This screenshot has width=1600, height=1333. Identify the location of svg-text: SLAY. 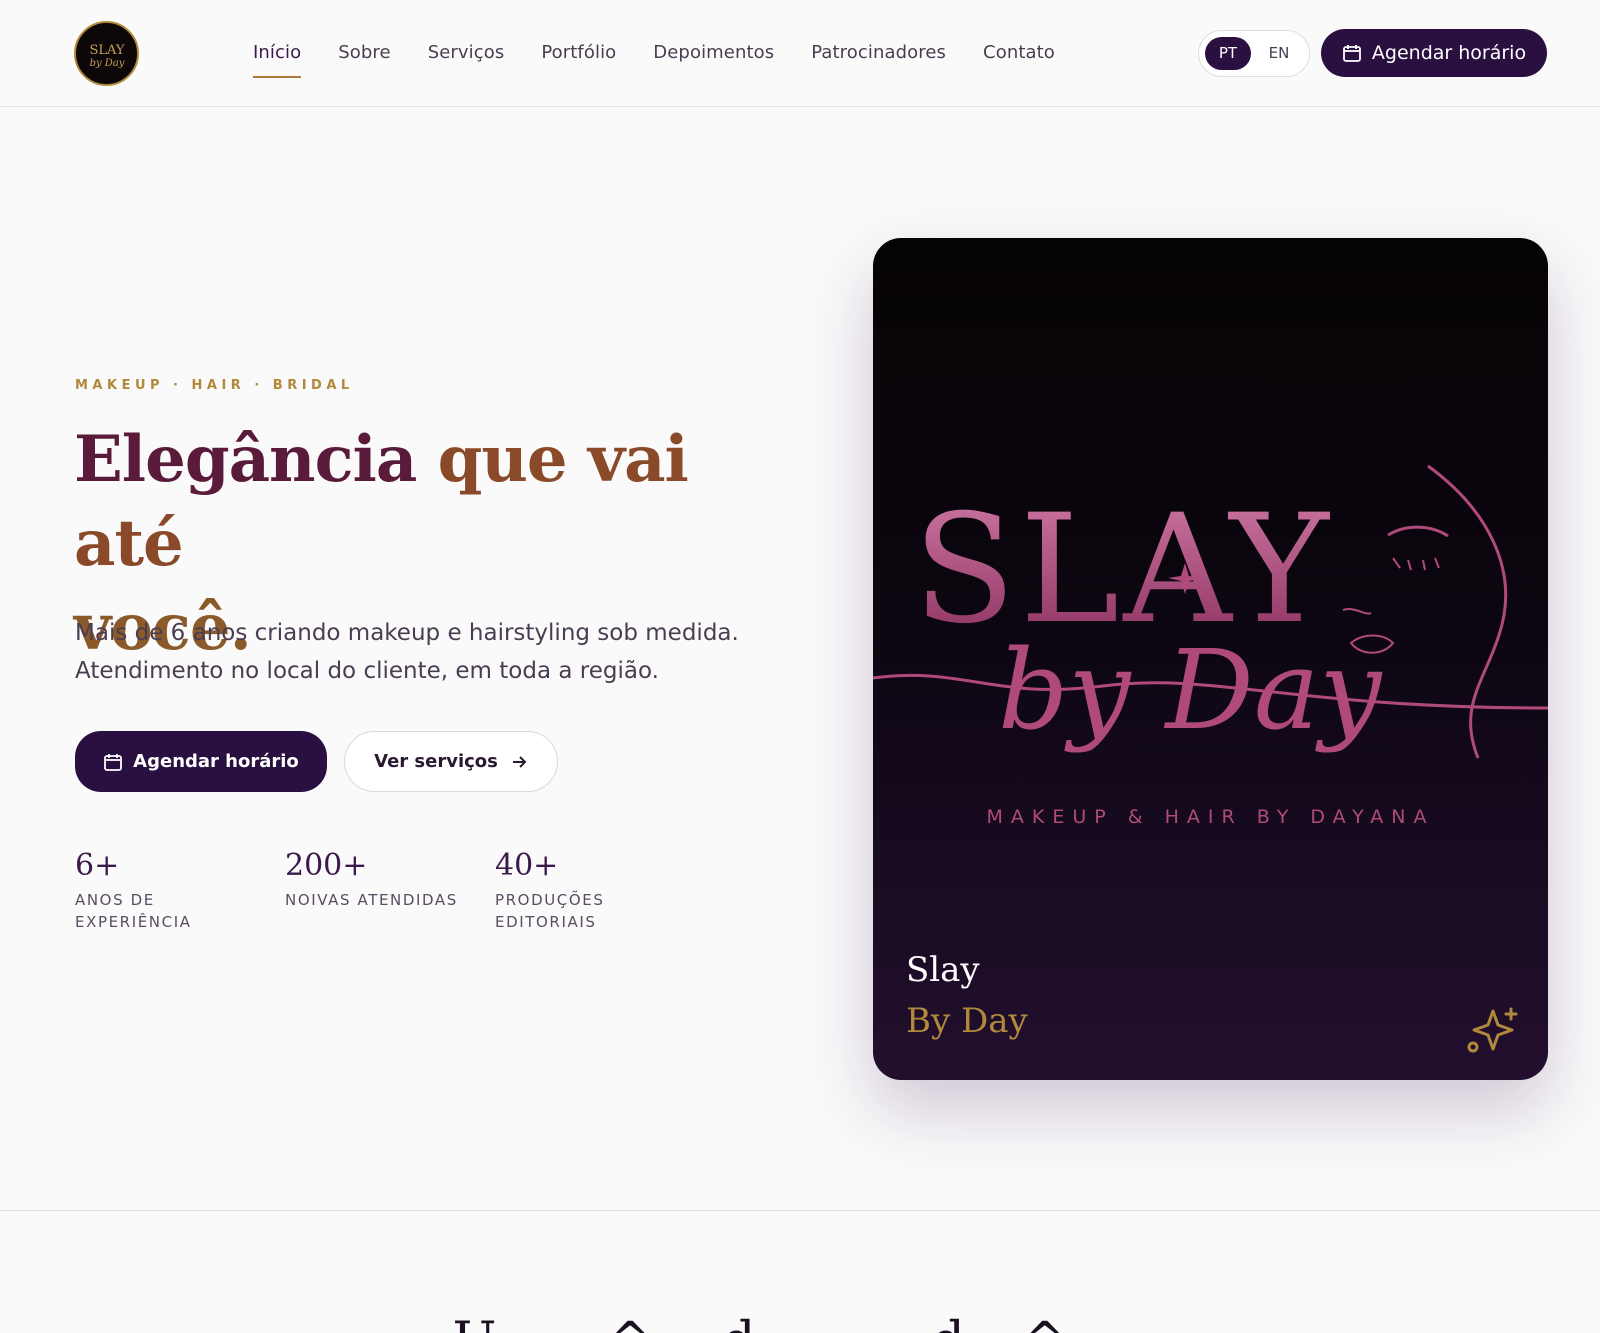
(106, 50).